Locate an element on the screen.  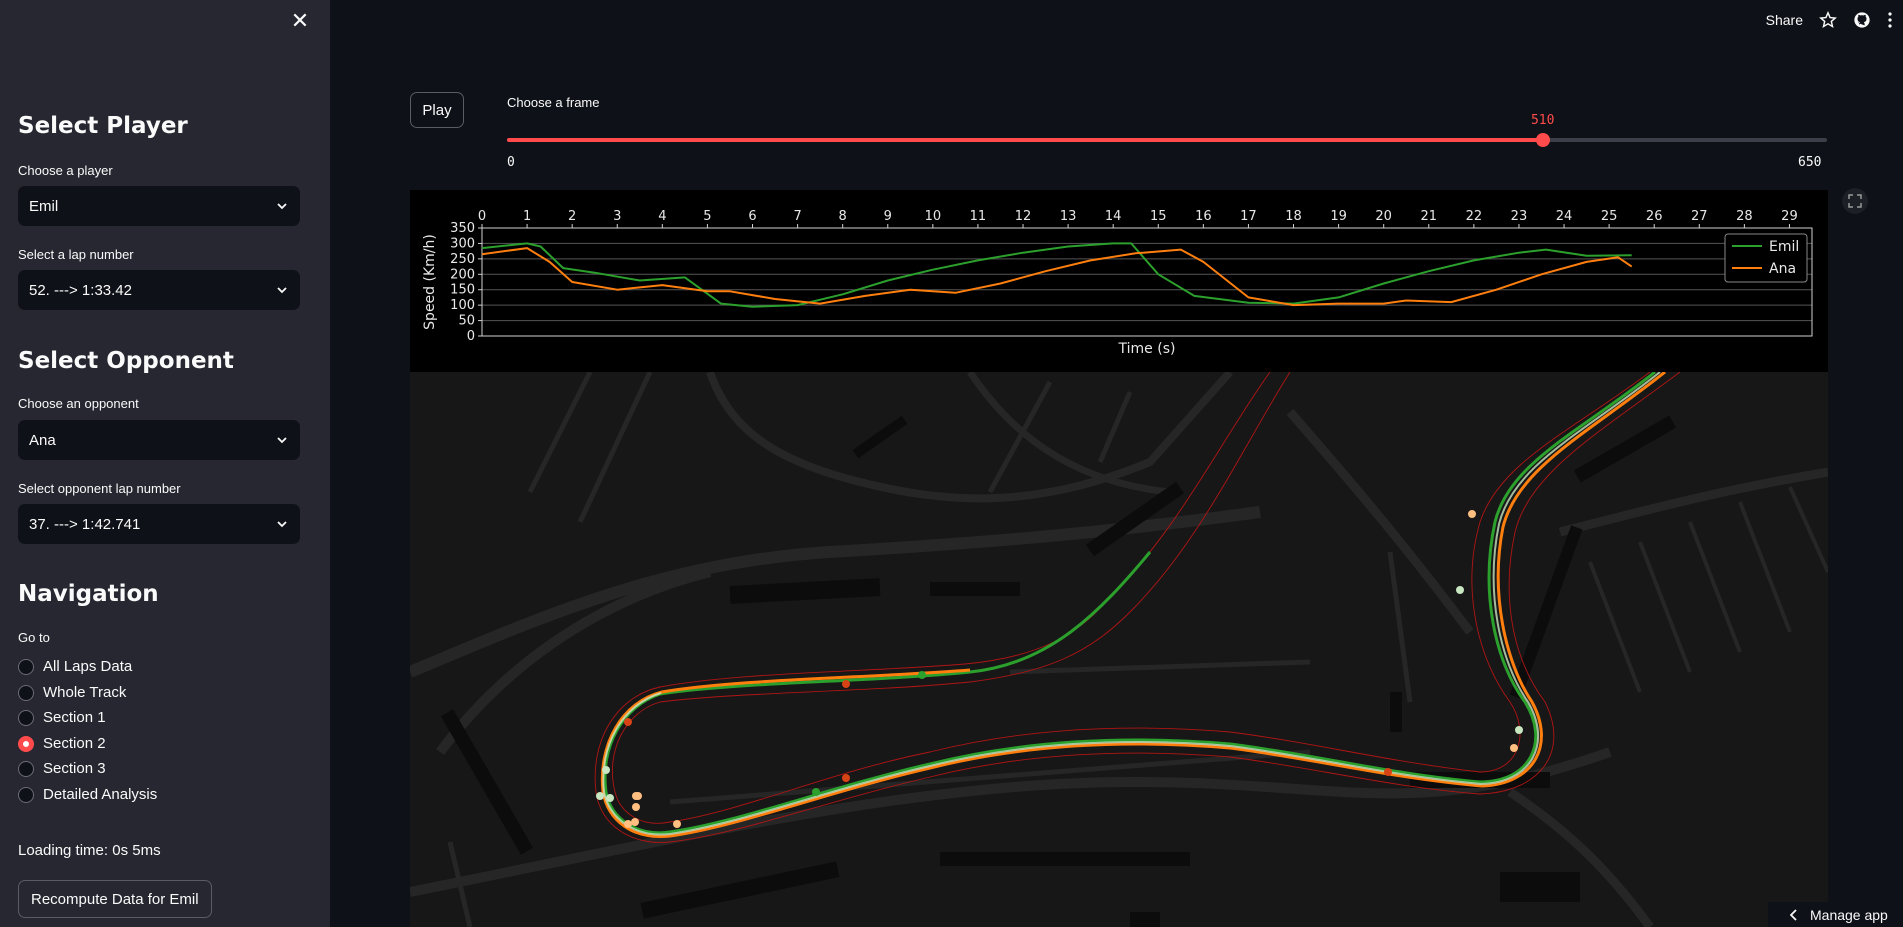
nav-radio-section-2: Section 2 is located at coordinates (62, 743).